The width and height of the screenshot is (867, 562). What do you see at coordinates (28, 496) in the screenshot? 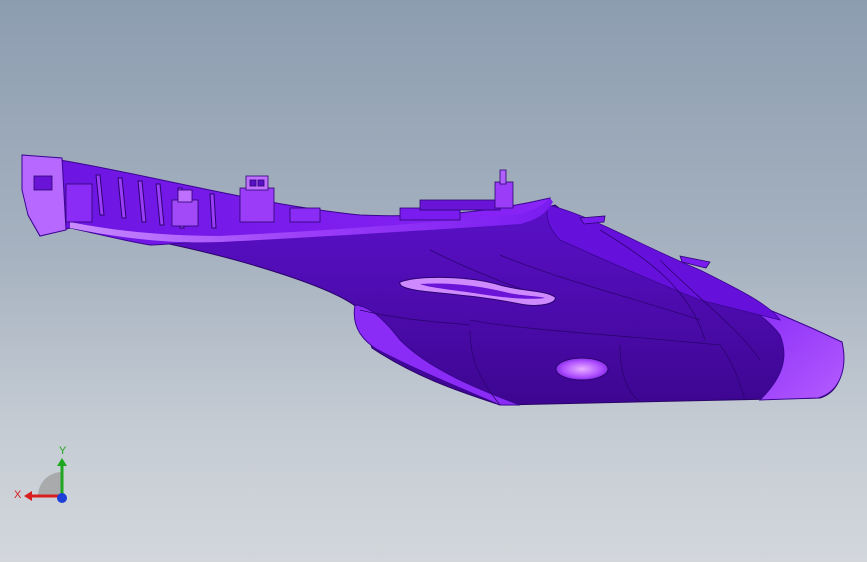
I see `x-axis-arrowhead` at bounding box center [28, 496].